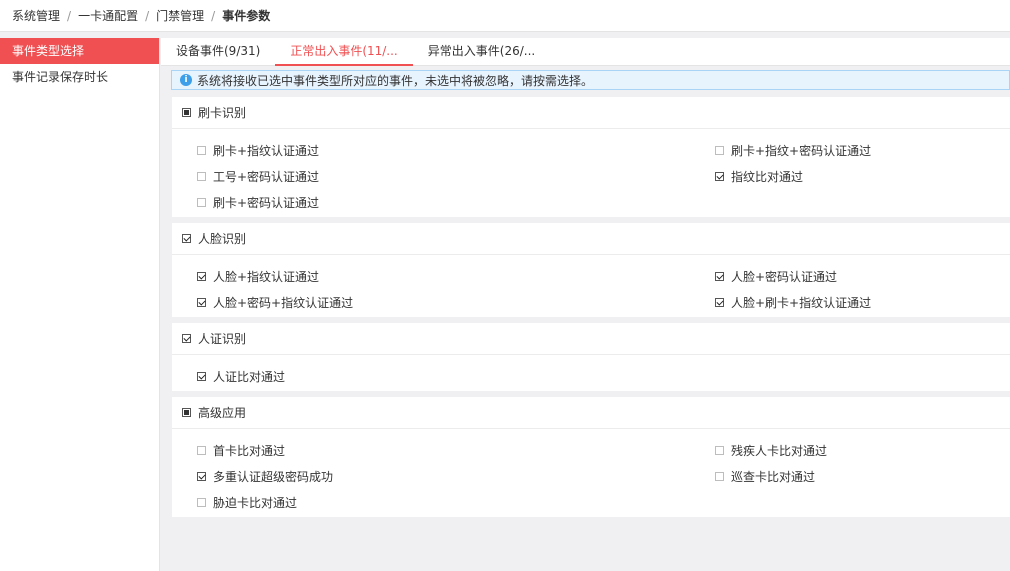 Image resolution: width=1010 pixels, height=571 pixels. I want to click on tab-device-events: 设备事件(9/31), so click(218, 52).